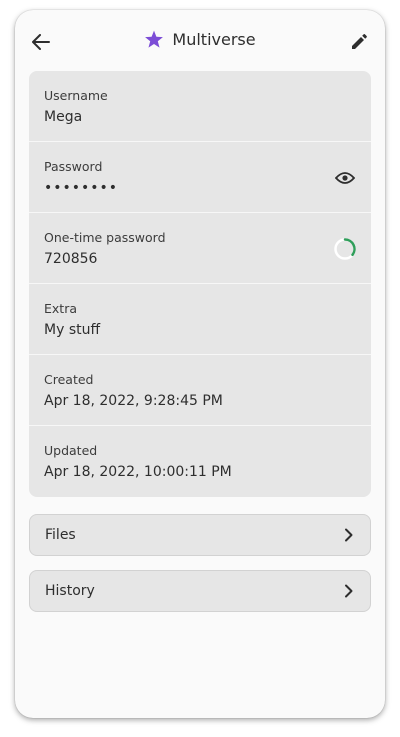  What do you see at coordinates (76, 95) in the screenshot?
I see `username-label: Username` at bounding box center [76, 95].